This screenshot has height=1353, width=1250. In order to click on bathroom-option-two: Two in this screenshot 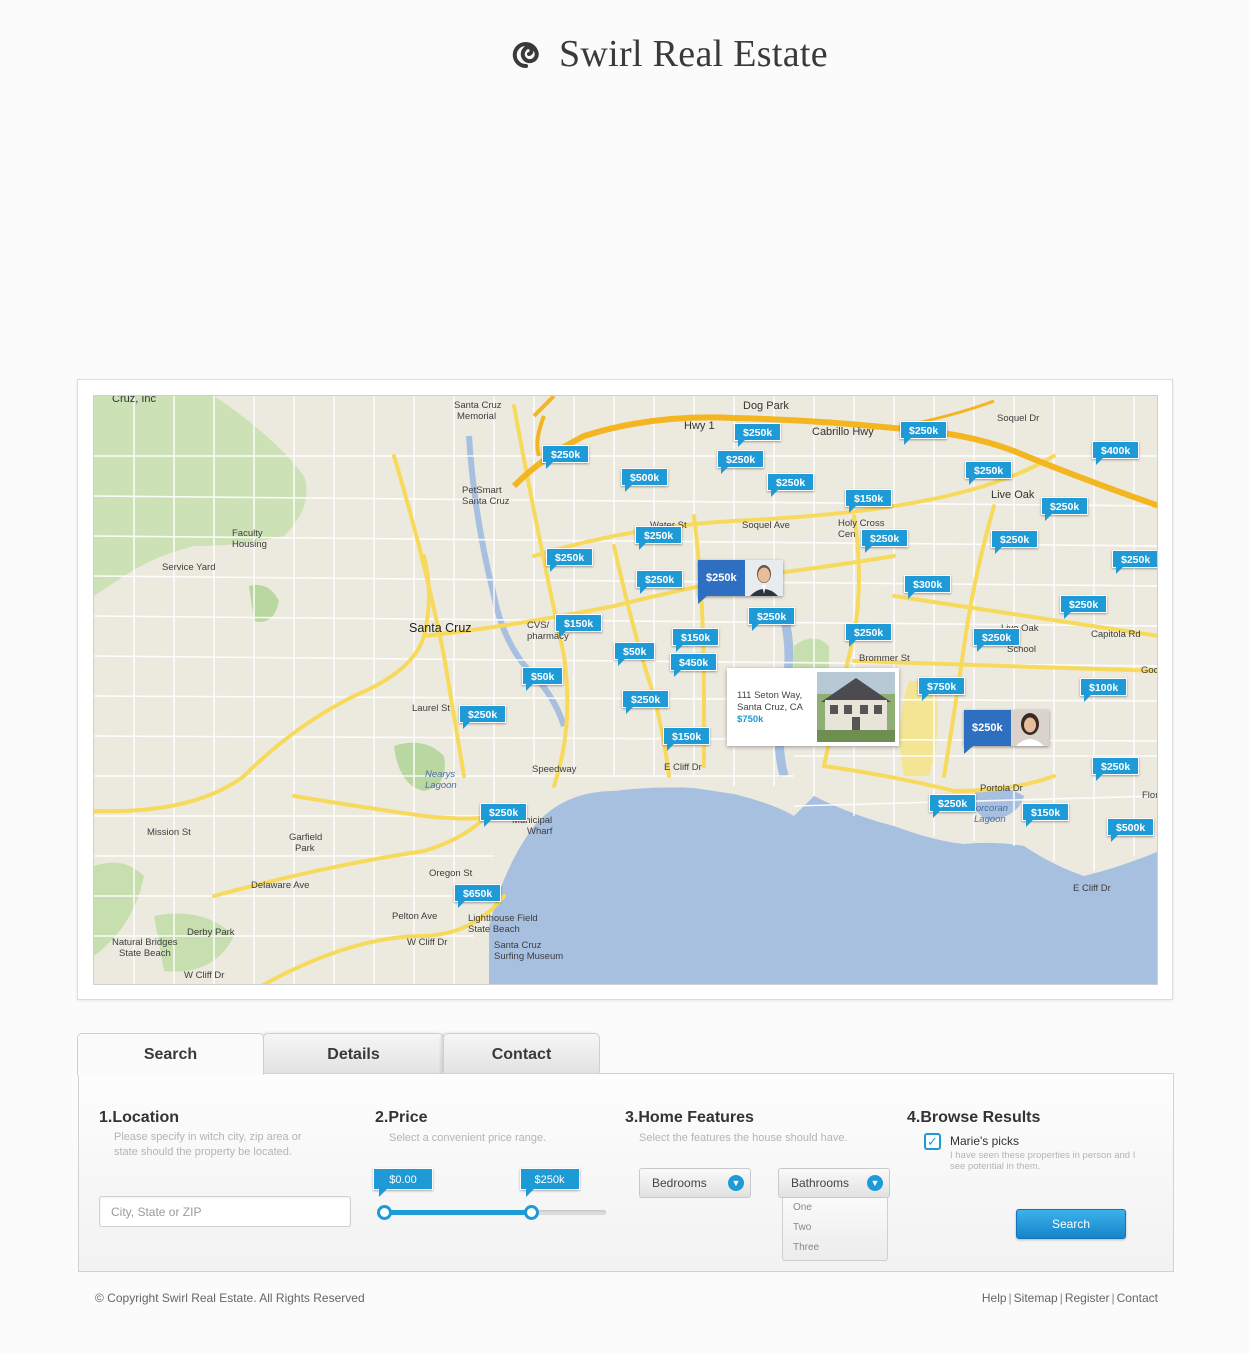, I will do `click(835, 1228)`.